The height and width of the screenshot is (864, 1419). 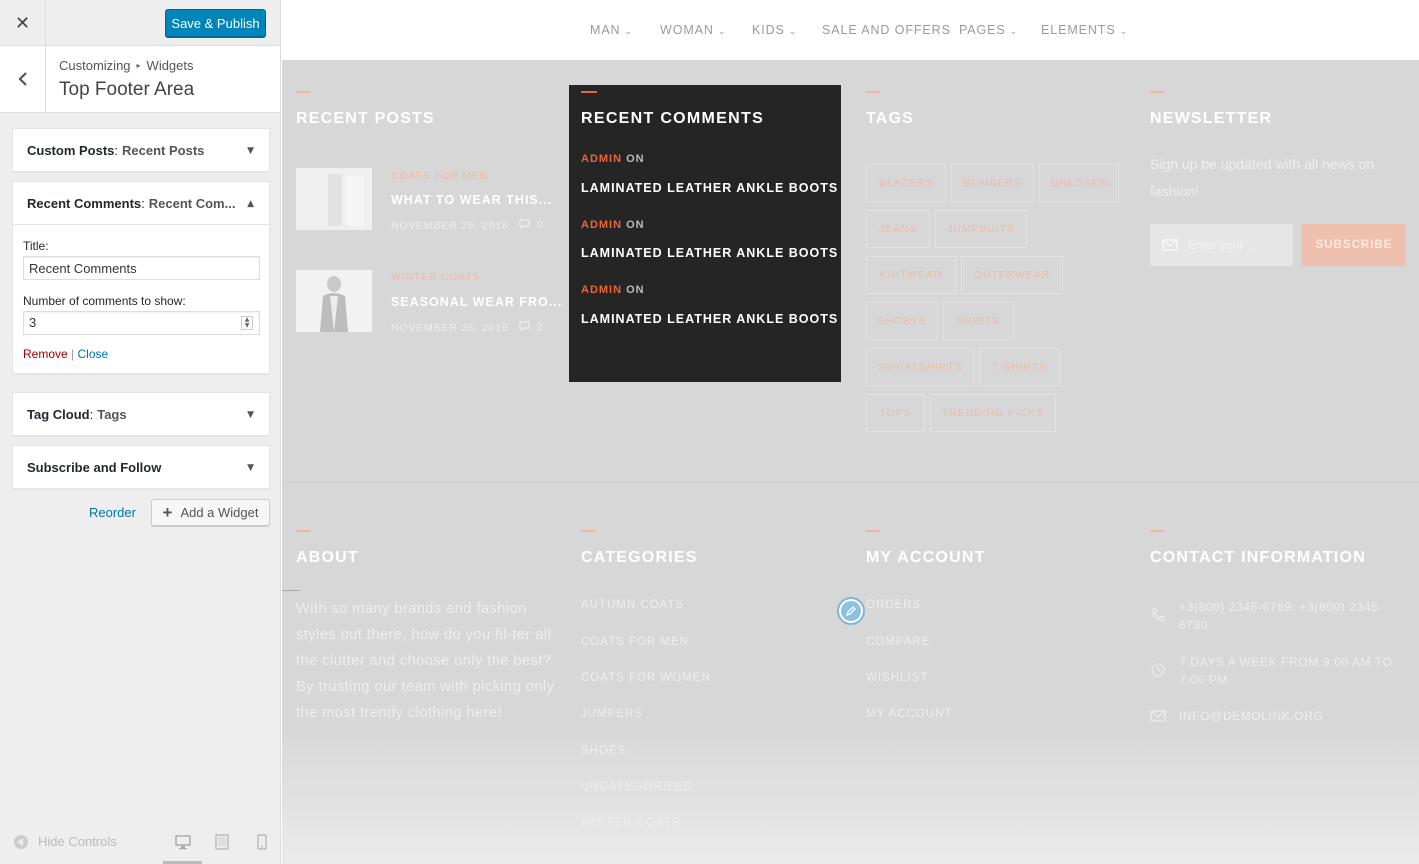 I want to click on subscribe-button: SUBSCRIBE, so click(x=1354, y=245).